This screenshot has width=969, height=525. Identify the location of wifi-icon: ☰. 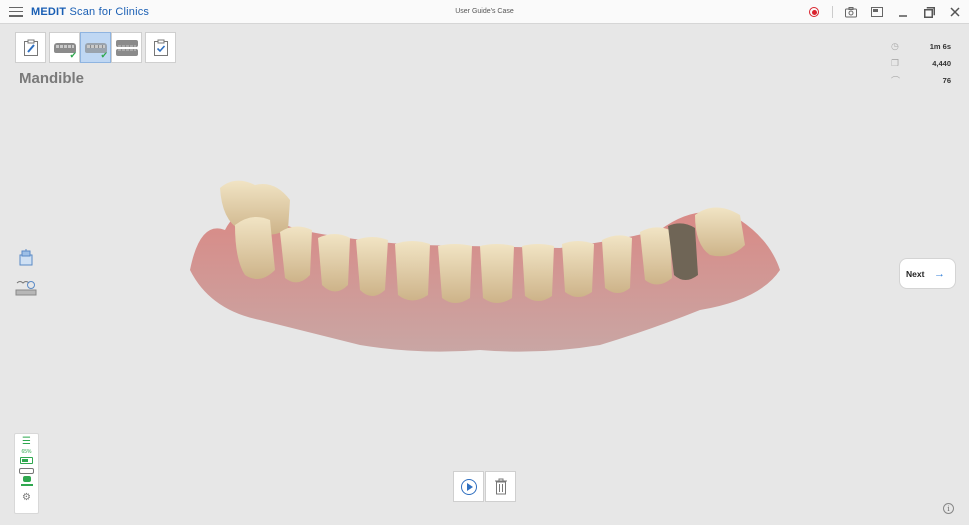
(26, 441).